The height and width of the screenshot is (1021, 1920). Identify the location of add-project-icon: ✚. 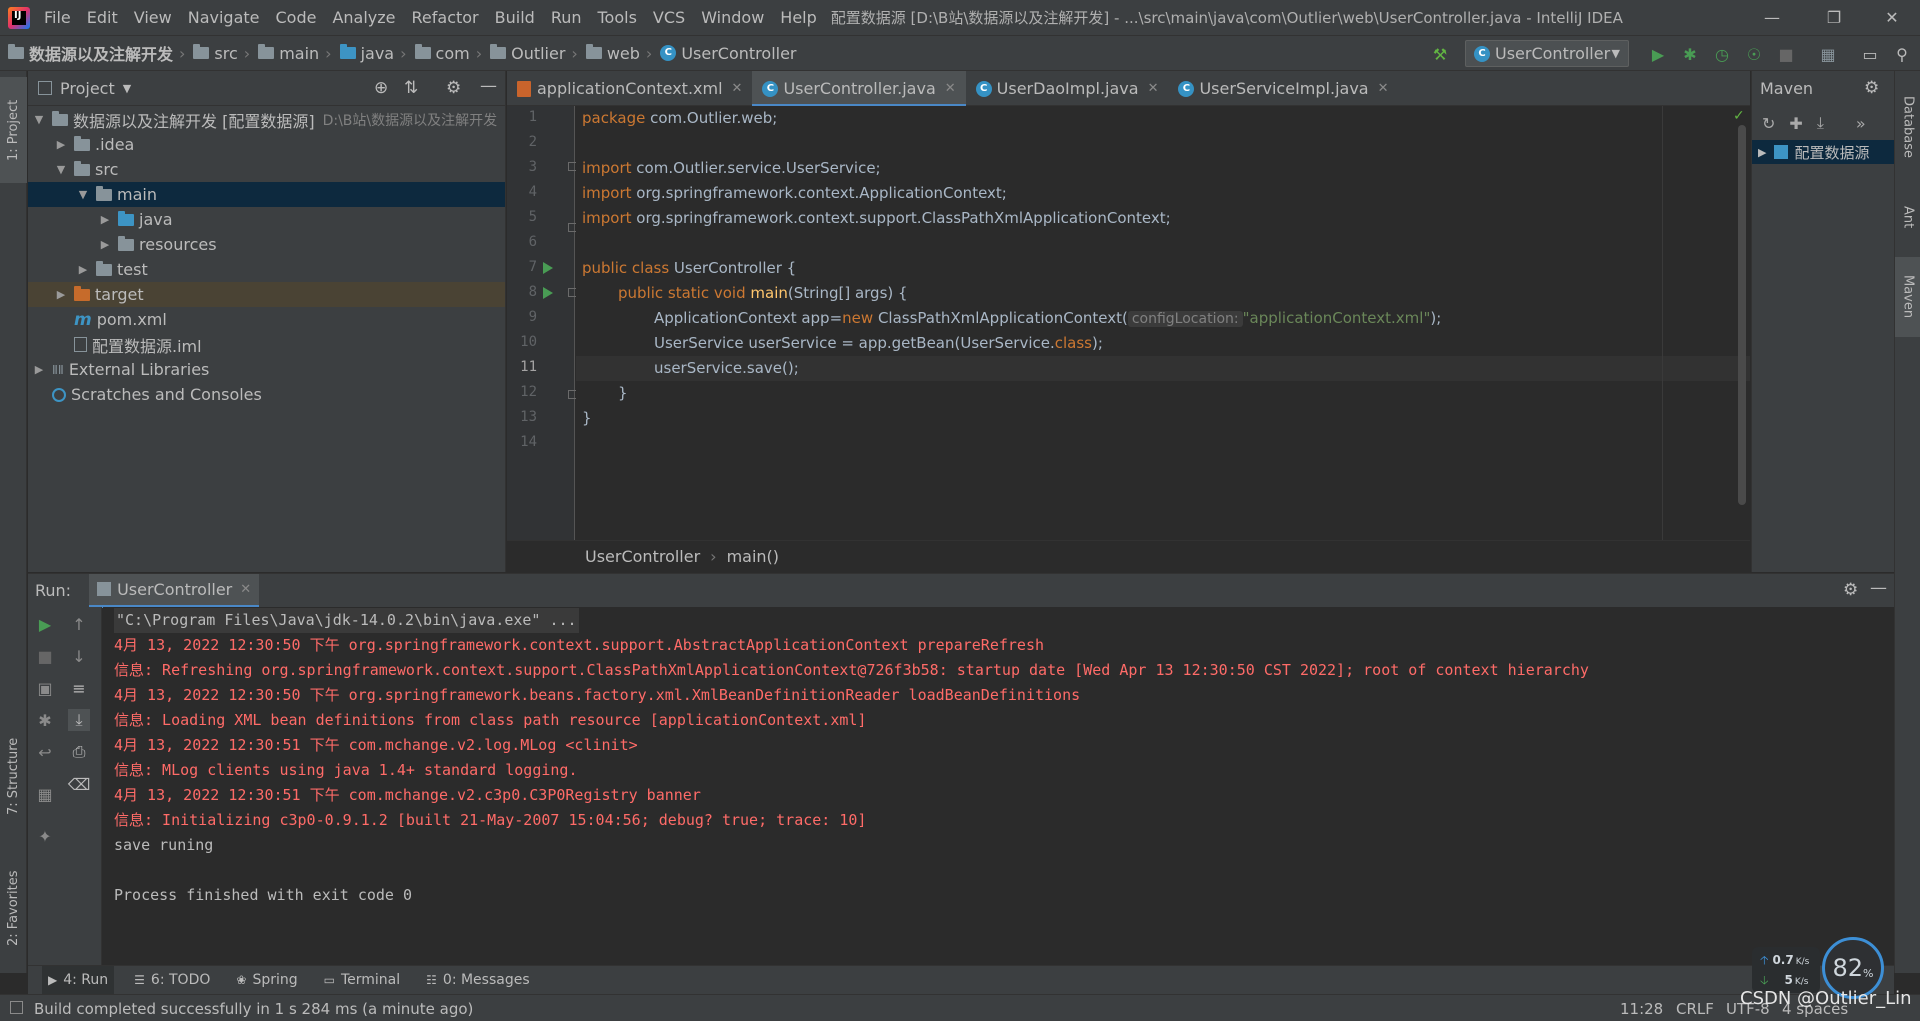
(1795, 123).